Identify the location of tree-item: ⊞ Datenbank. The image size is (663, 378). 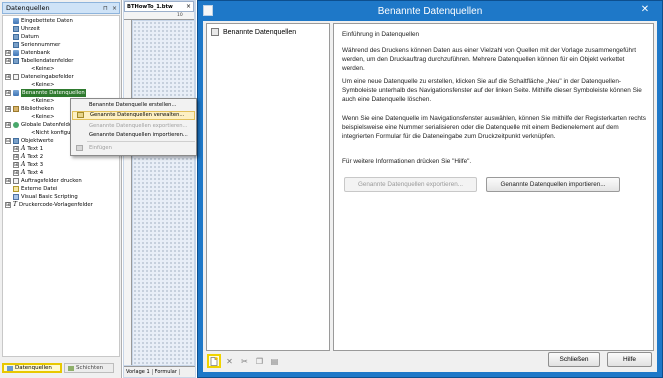
(27, 53).